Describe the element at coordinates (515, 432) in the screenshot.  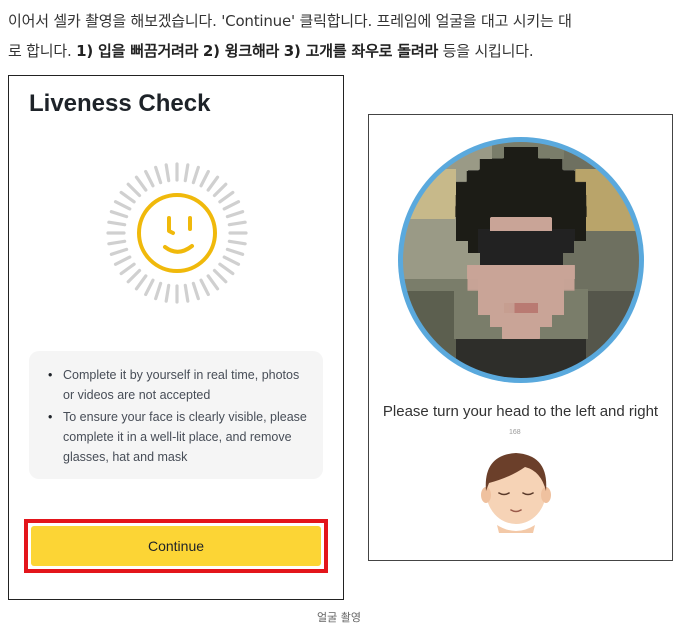
I see `small-label: 168` at that location.